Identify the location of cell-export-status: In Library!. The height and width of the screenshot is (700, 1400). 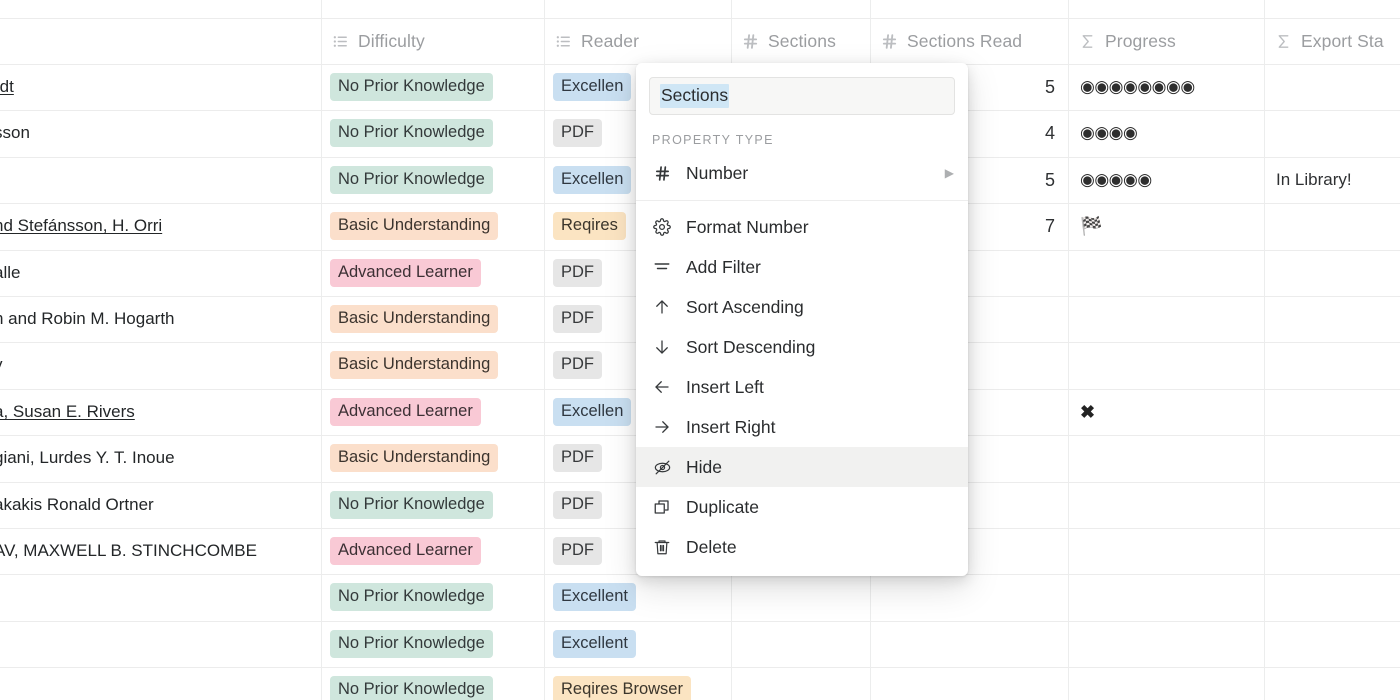
(1337, 180).